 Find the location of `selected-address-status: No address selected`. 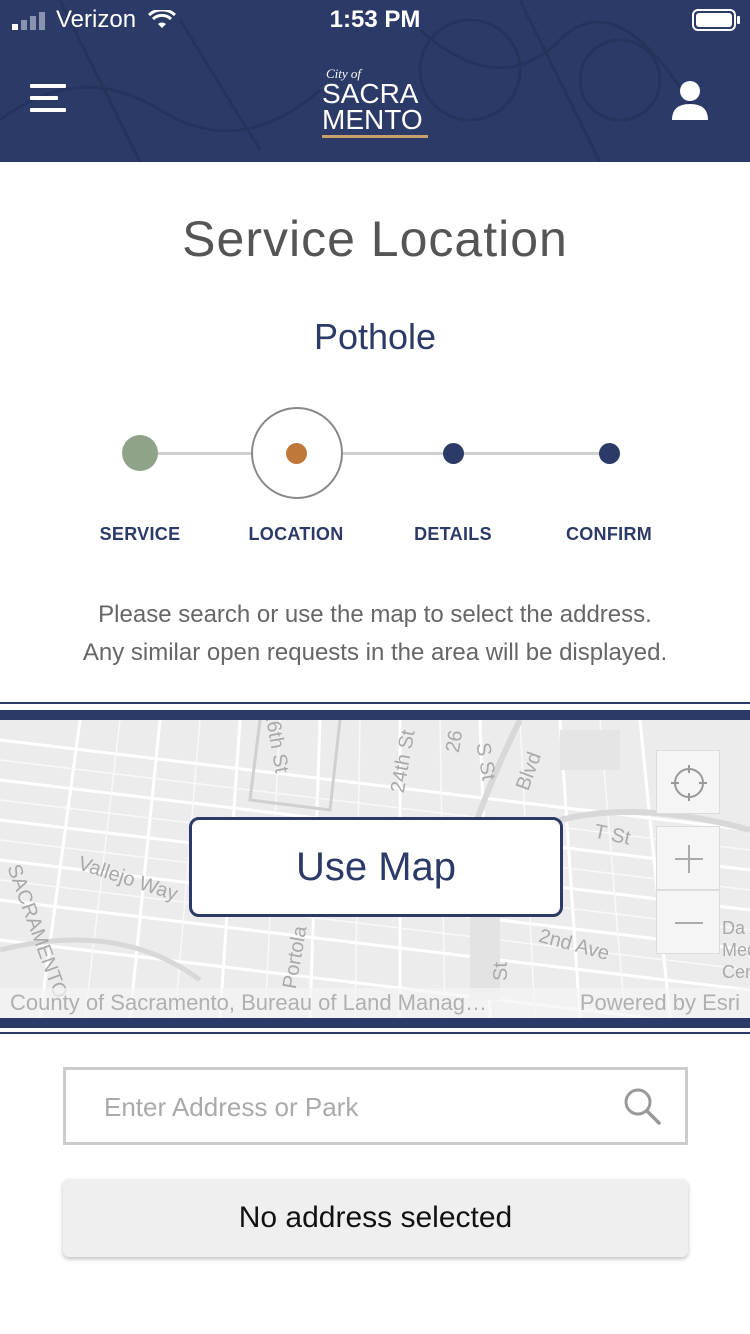

selected-address-status: No address selected is located at coordinates (375, 1218).